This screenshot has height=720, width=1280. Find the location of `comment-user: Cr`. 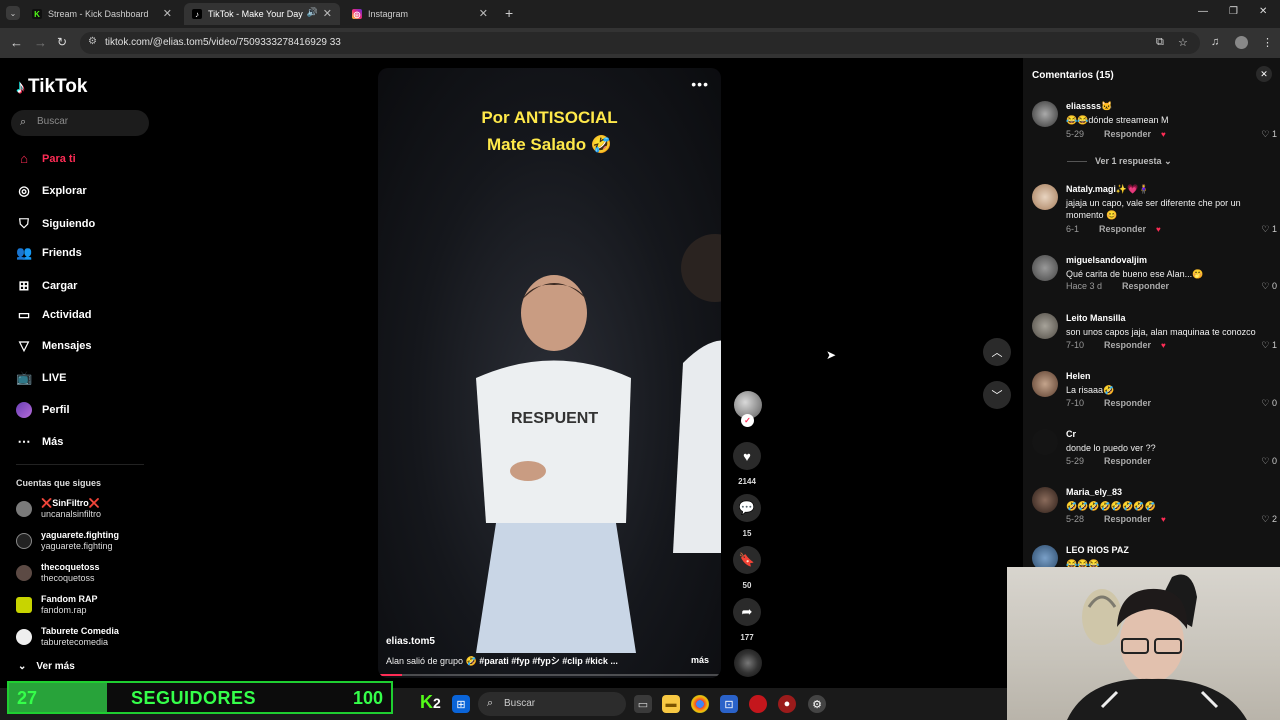

comment-user: Cr is located at coordinates (1071, 434).